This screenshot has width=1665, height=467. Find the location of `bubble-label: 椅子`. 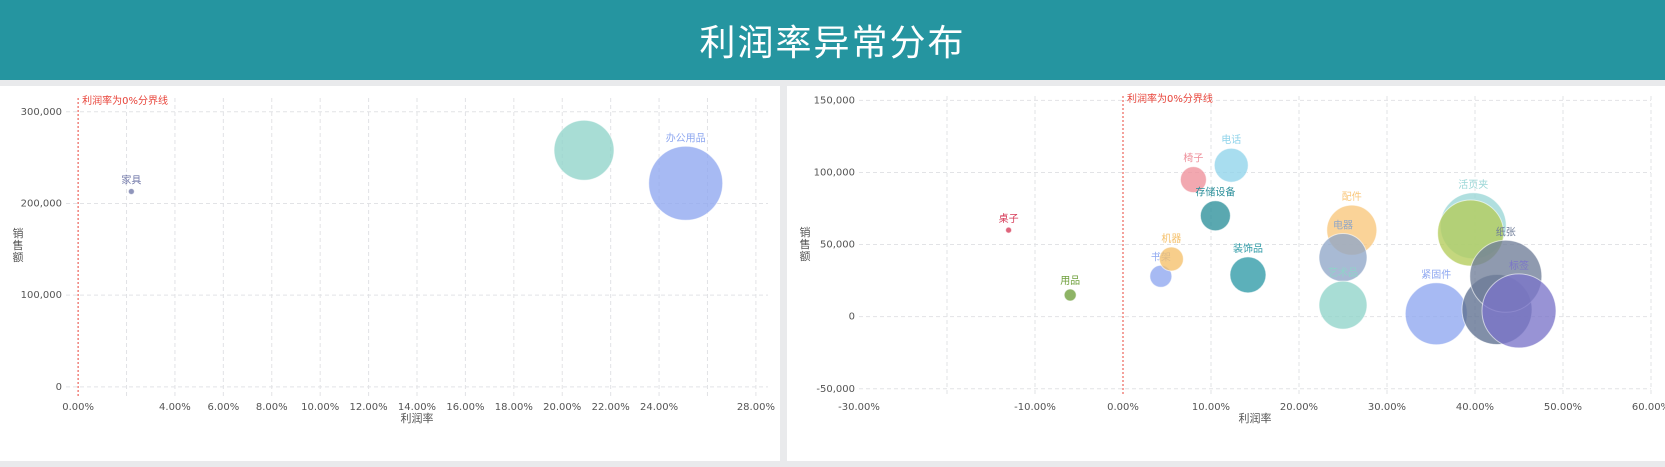

bubble-label: 椅子 is located at coordinates (1193, 158).